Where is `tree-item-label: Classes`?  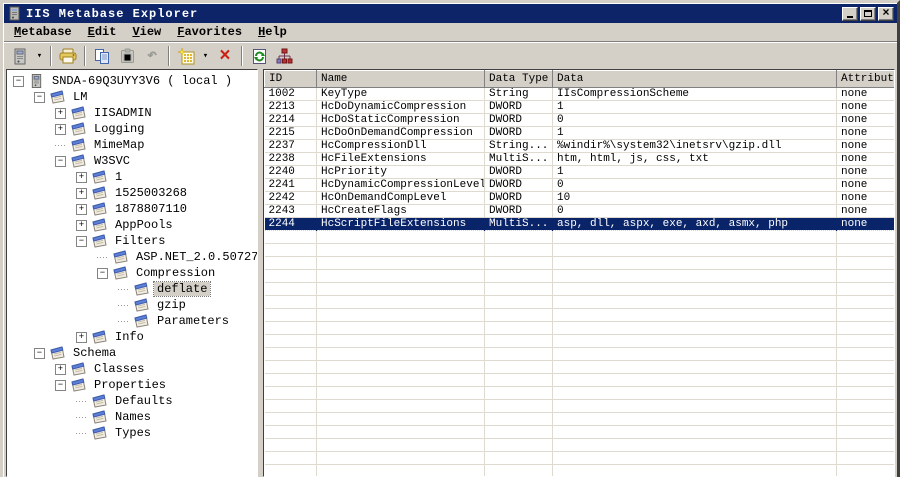 tree-item-label: Classes is located at coordinates (119, 369).